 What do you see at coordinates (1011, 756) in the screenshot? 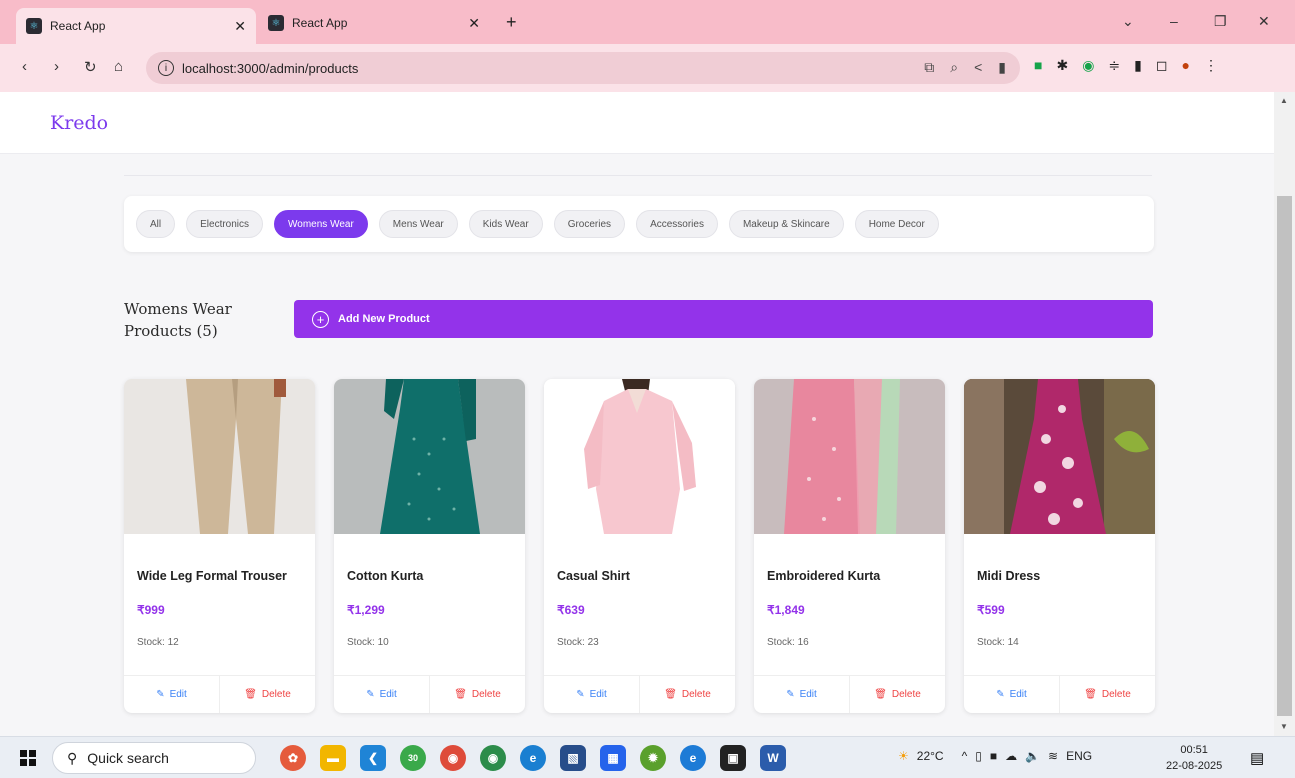
I see `cloud-icon: ☁` at bounding box center [1011, 756].